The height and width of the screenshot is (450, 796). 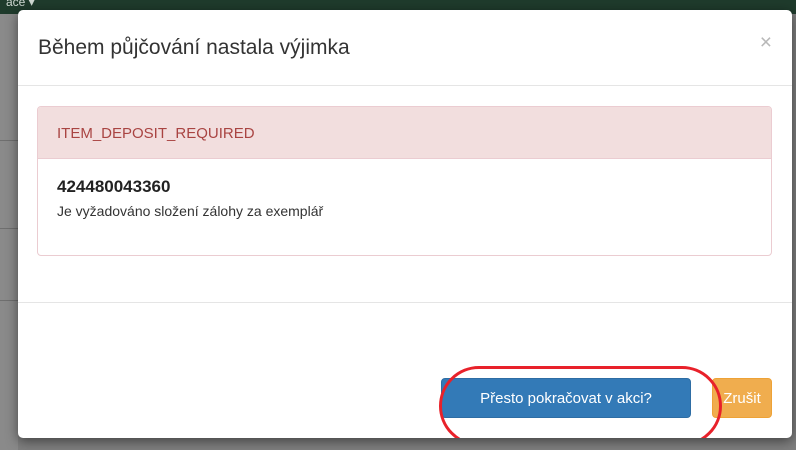 I want to click on background-nav-text: ace ▾, so click(x=20, y=4).